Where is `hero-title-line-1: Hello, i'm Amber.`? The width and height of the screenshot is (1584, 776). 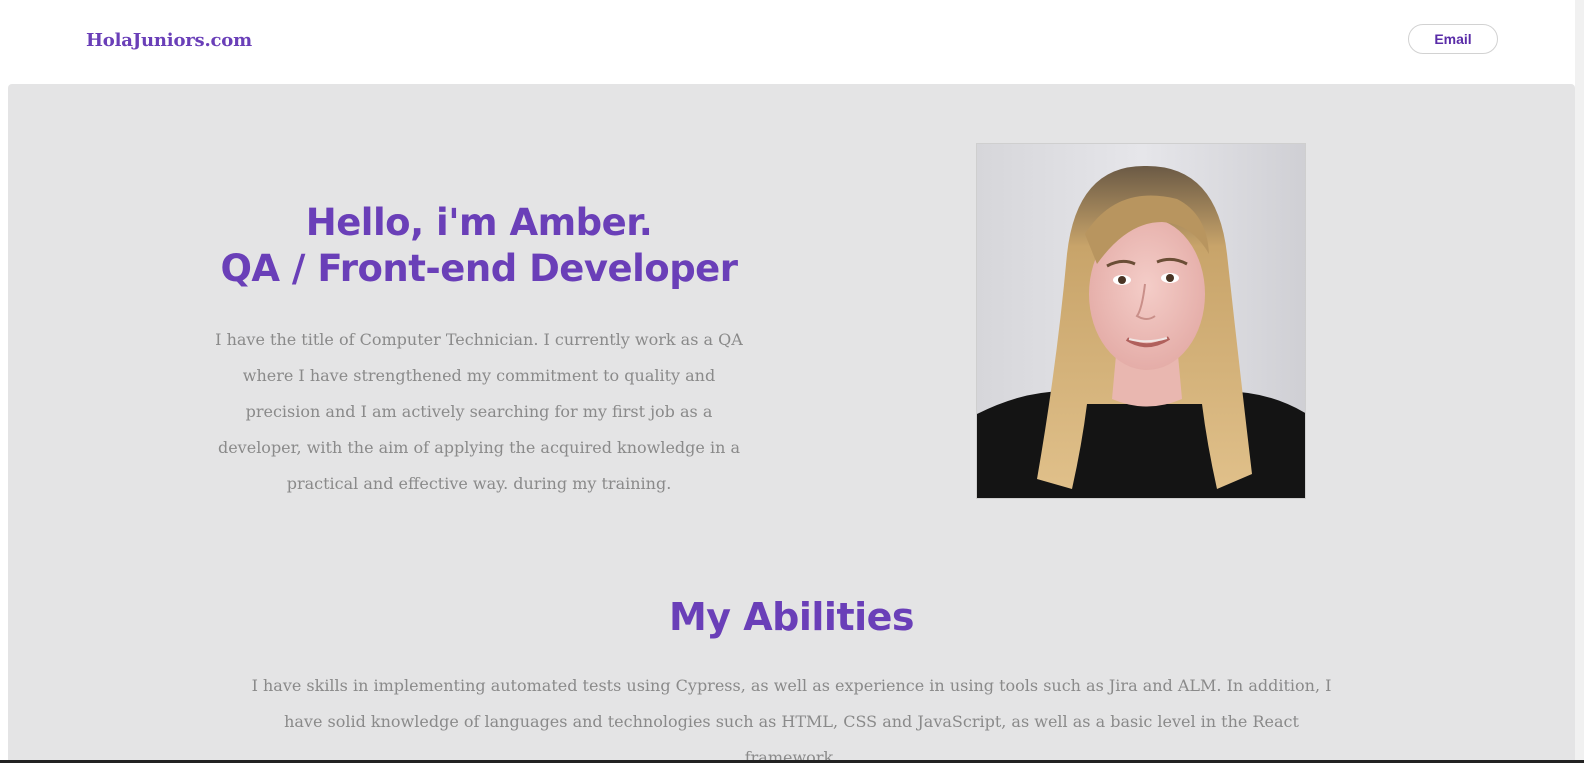 hero-title-line-1: Hello, i'm Amber. is located at coordinates (479, 222).